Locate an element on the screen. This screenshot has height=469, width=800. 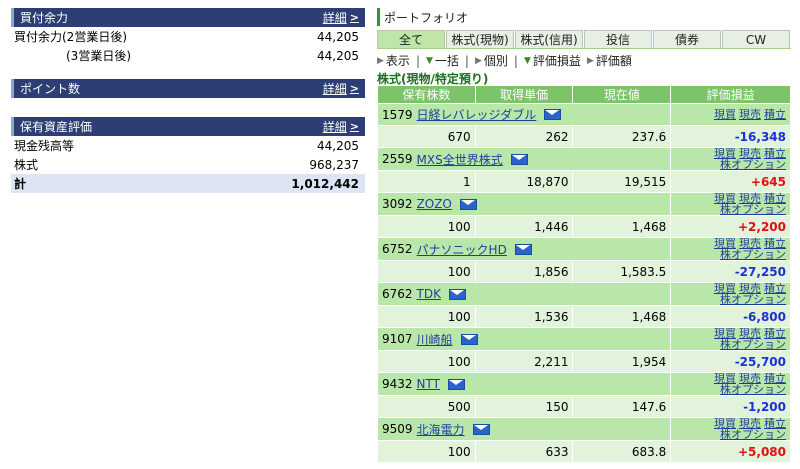
holding-symbol-cell: 2559 MXS全世界株式 is located at coordinates (524, 159).